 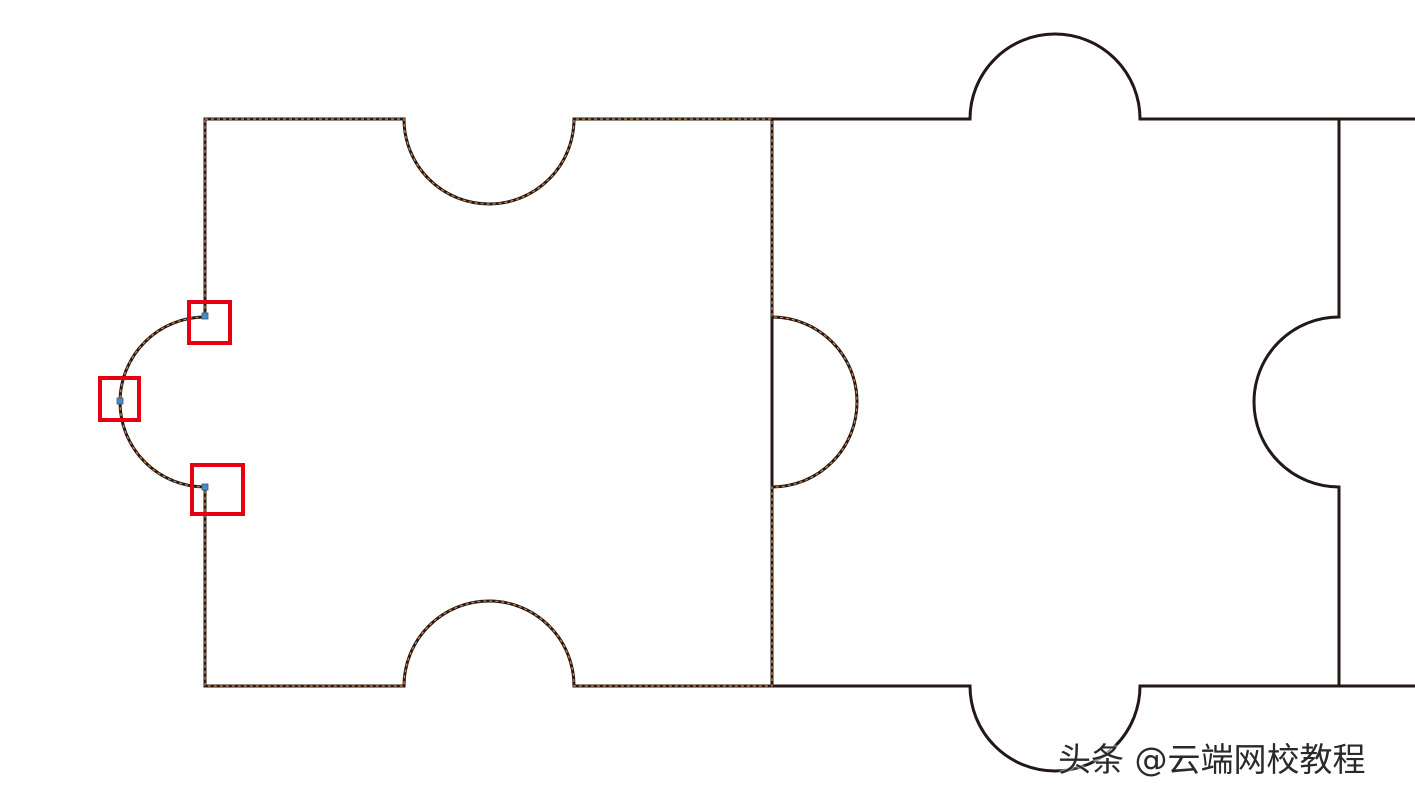 I want to click on node-handle-bottom, so click(x=205, y=487).